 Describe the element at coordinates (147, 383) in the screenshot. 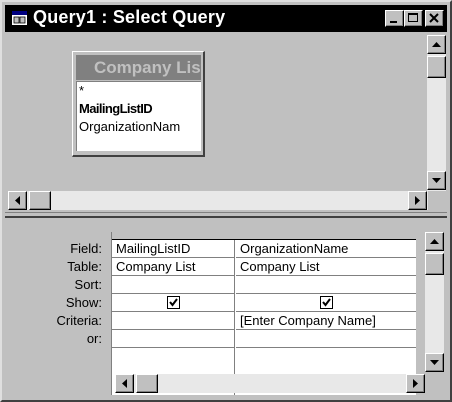

I see `grid-h-scroll-thumb` at that location.